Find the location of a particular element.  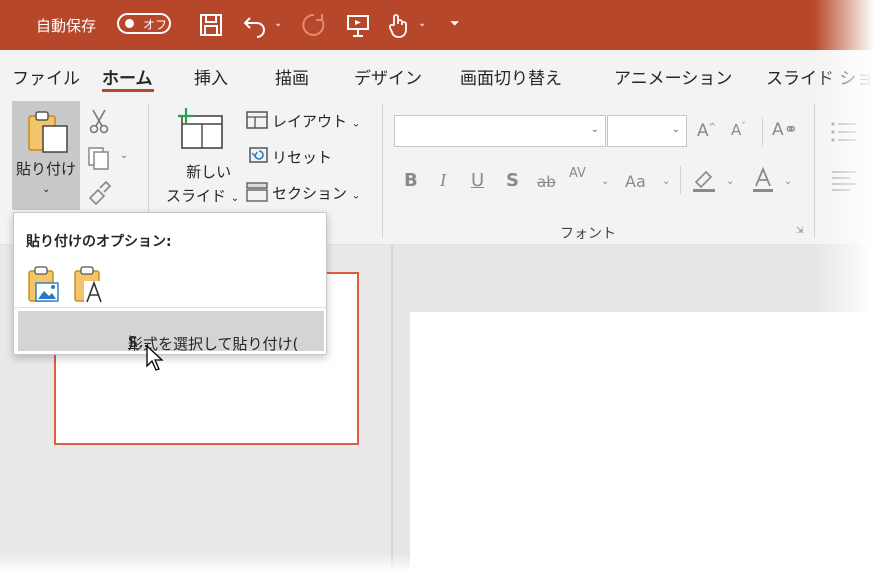

copy-icon is located at coordinates (99, 160).